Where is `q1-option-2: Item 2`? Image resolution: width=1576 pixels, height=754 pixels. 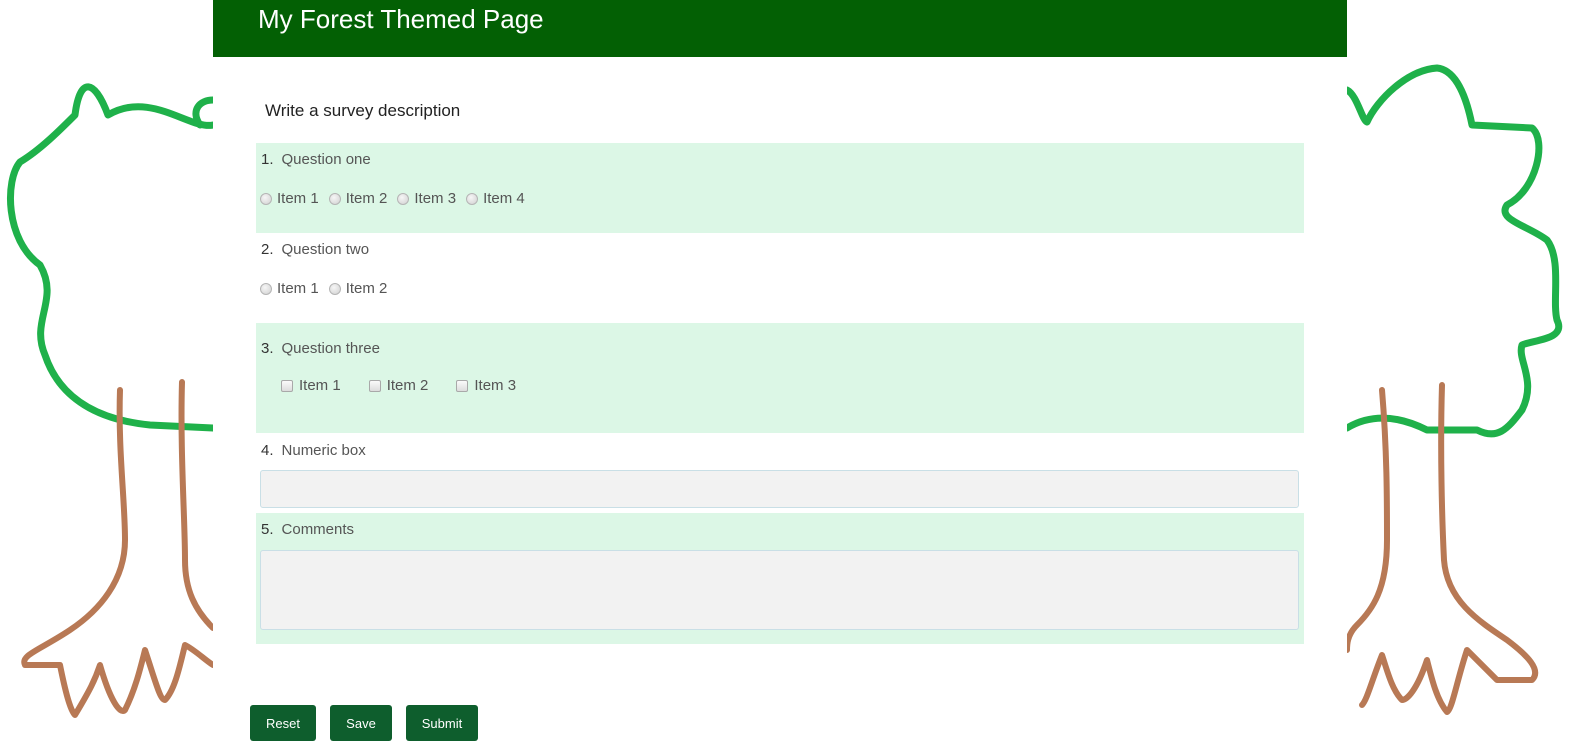 q1-option-2: Item 2 is located at coordinates (358, 198).